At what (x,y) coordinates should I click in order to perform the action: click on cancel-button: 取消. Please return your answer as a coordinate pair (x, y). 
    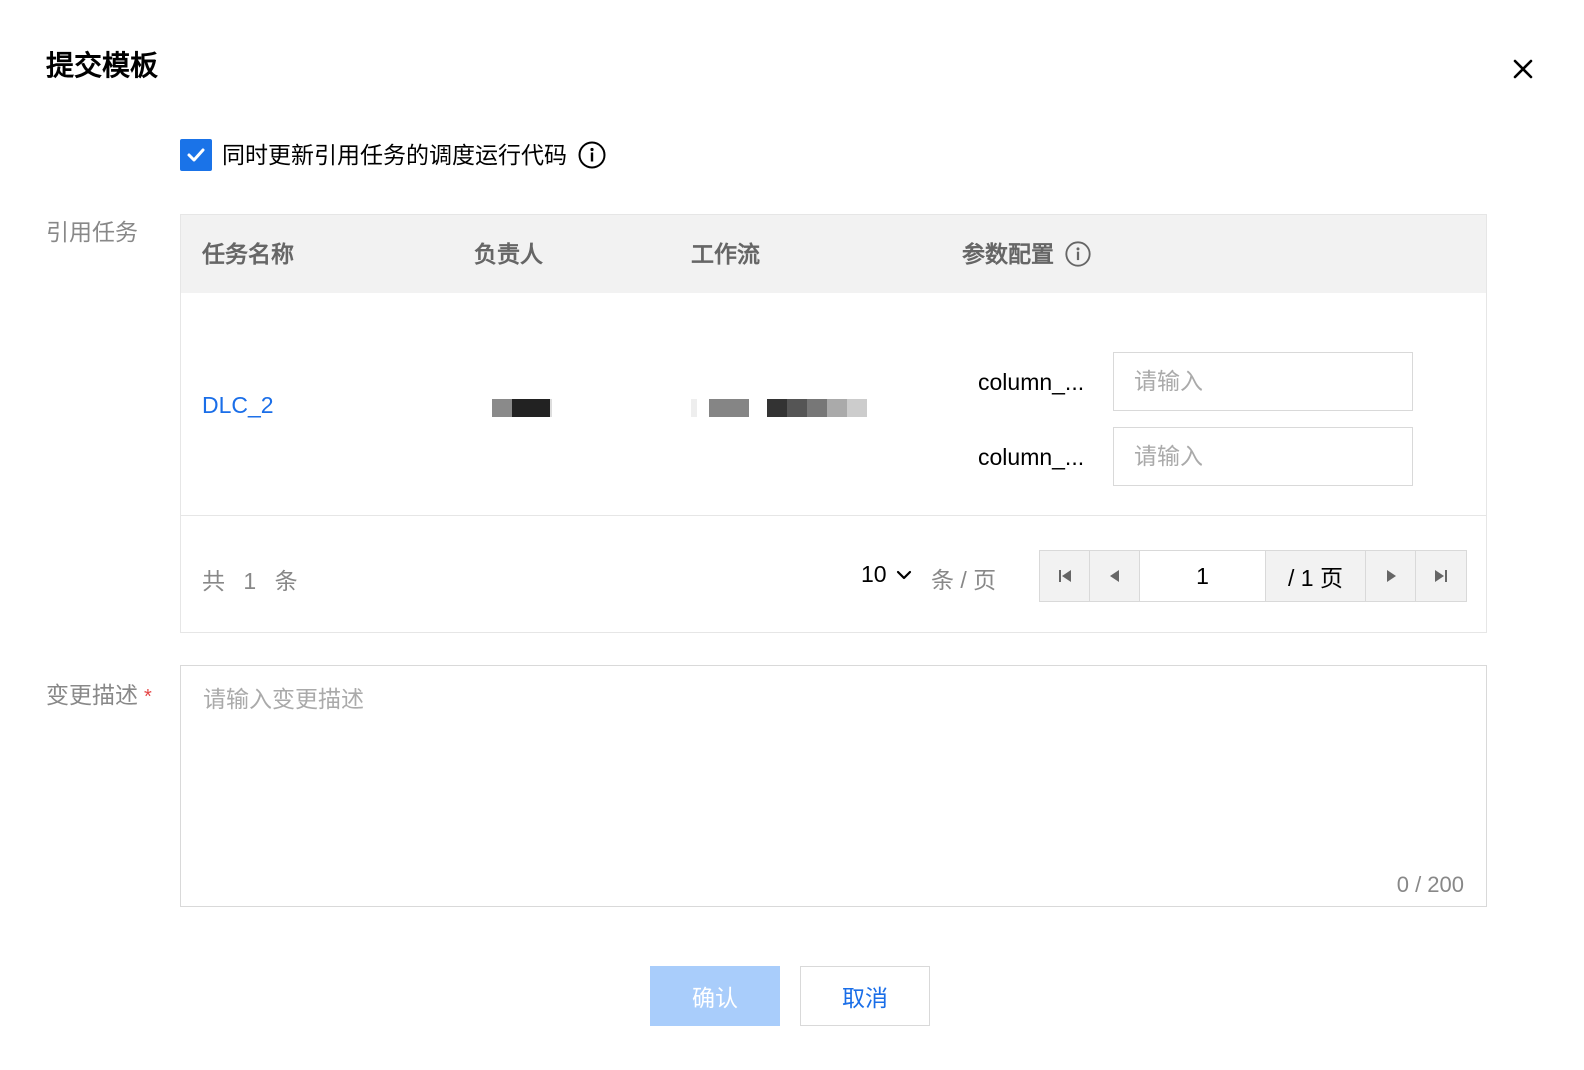
    Looking at the image, I should click on (865, 996).